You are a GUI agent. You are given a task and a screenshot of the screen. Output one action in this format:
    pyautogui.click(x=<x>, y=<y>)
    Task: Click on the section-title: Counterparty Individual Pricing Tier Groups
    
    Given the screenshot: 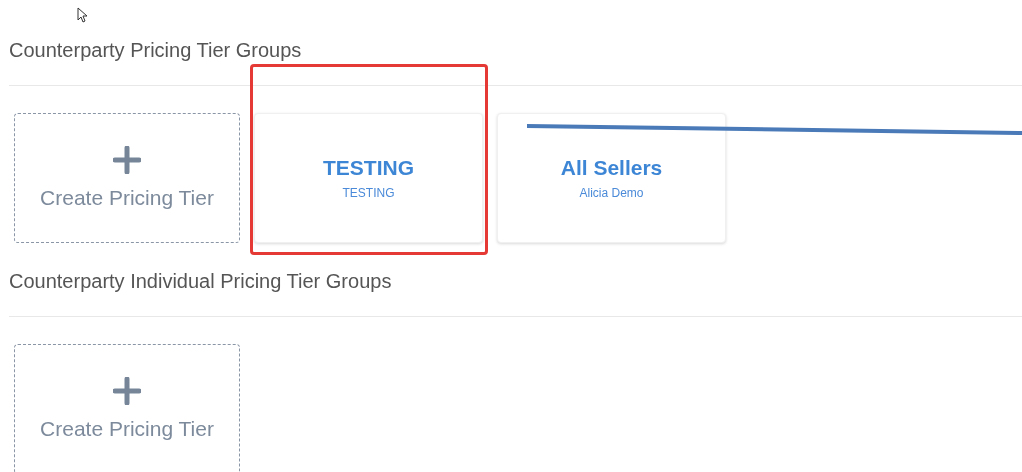 What is the action you would take?
    pyautogui.click(x=200, y=281)
    